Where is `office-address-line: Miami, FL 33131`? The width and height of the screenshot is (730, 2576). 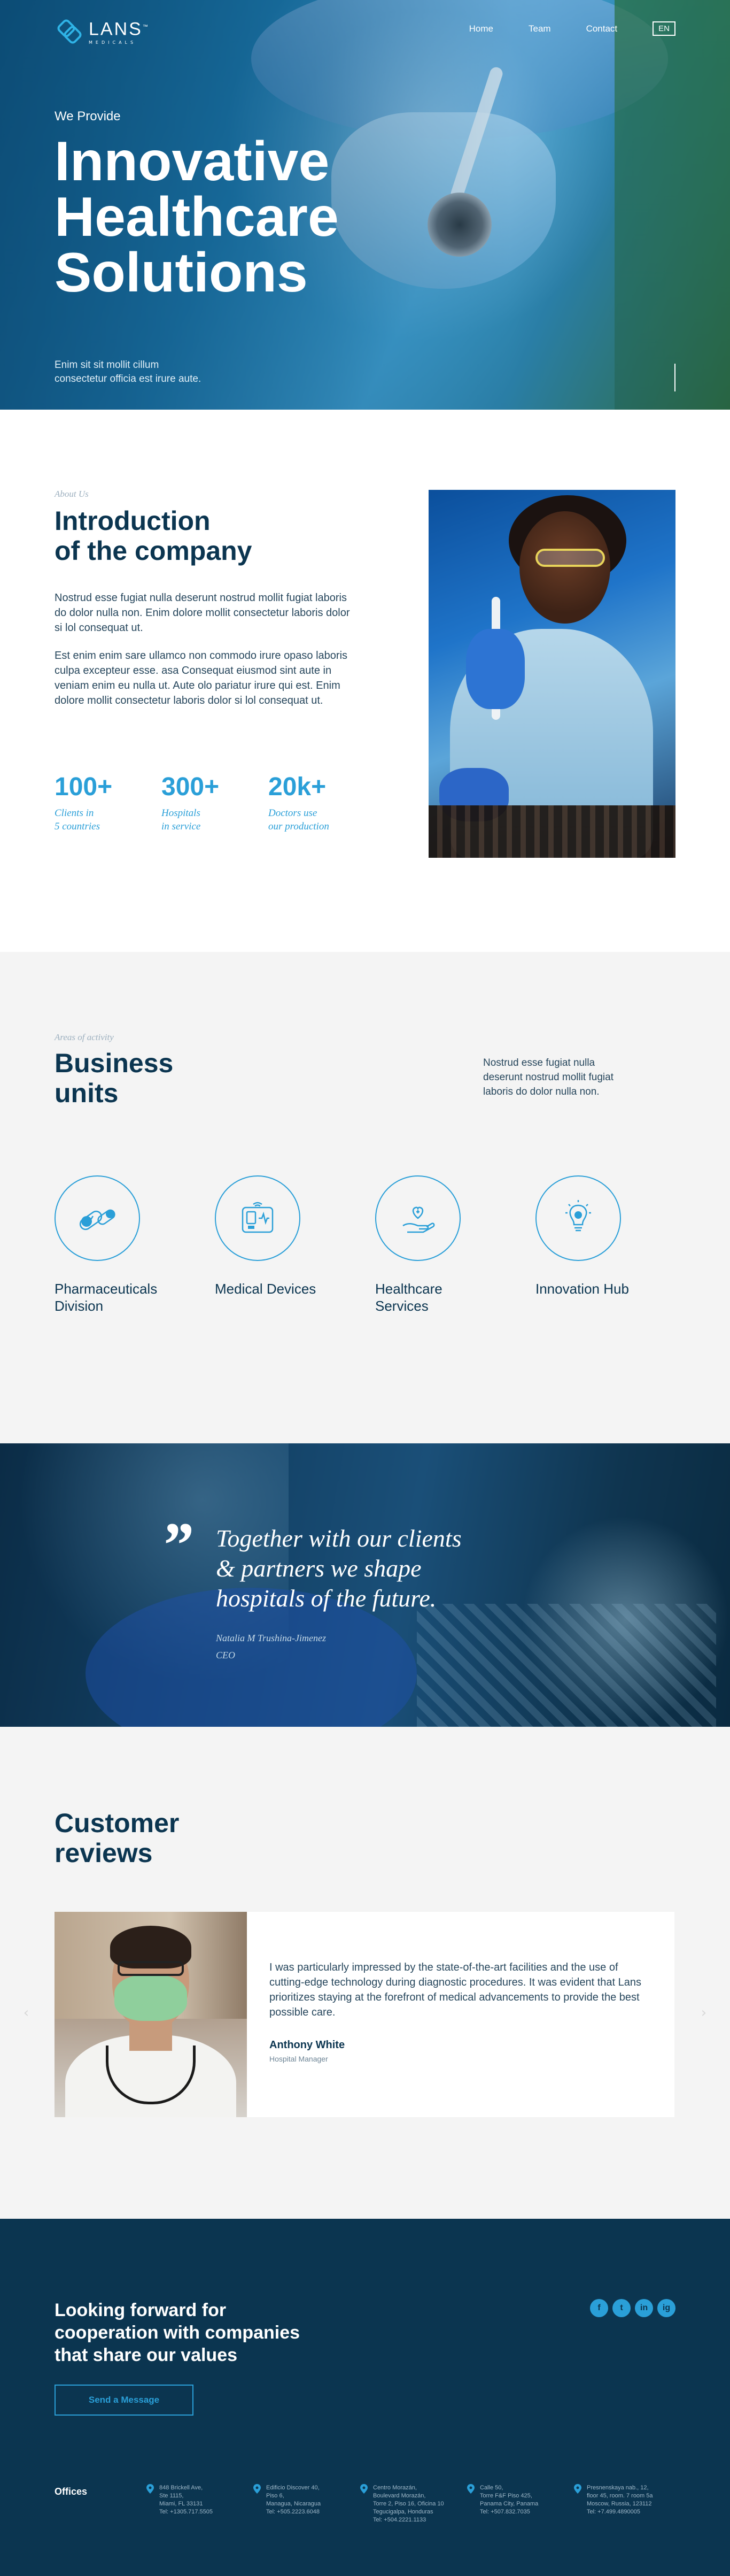
office-address-line: Miami, FL 33131 is located at coordinates (181, 2504).